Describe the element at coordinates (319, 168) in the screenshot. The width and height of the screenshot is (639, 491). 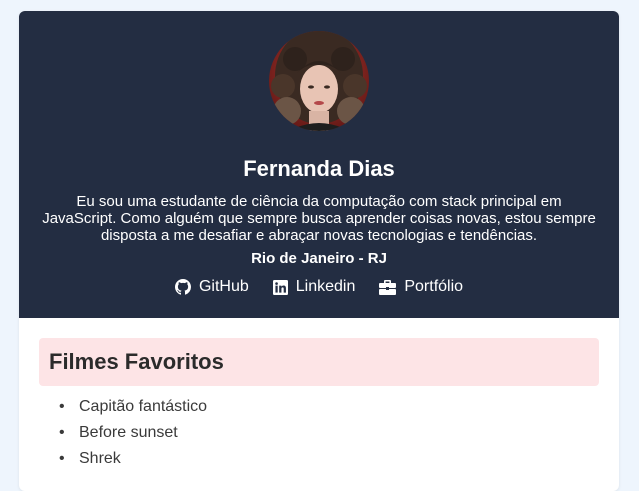
I see `profile-name: Fernanda Dias` at that location.